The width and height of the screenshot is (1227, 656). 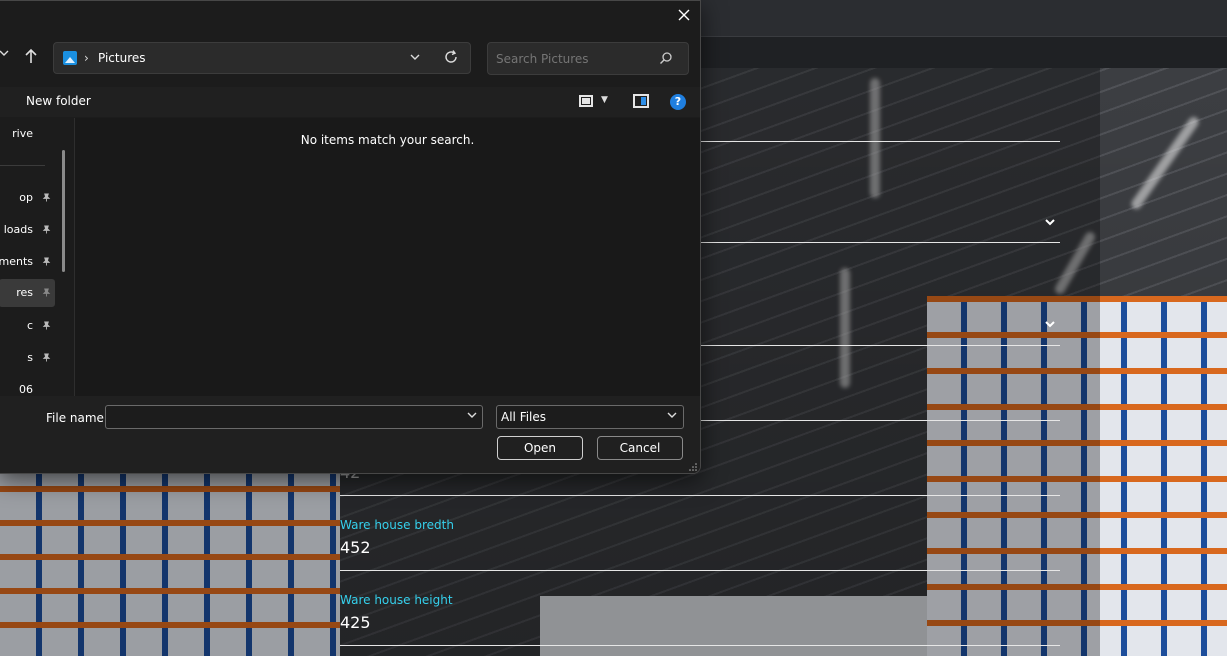 I want to click on file-name-label: File name:, so click(x=77, y=418).